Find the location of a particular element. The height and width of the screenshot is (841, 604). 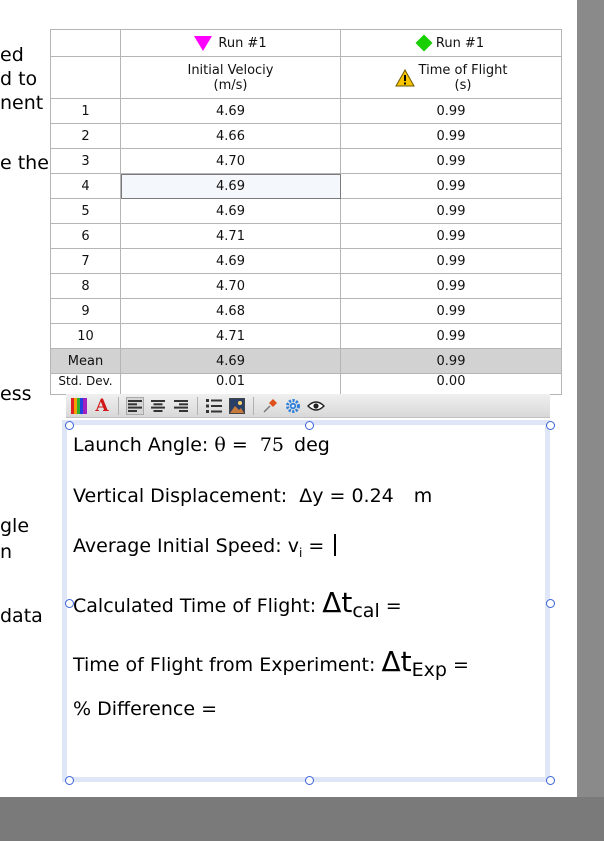

warning-icon is located at coordinates (404, 77).